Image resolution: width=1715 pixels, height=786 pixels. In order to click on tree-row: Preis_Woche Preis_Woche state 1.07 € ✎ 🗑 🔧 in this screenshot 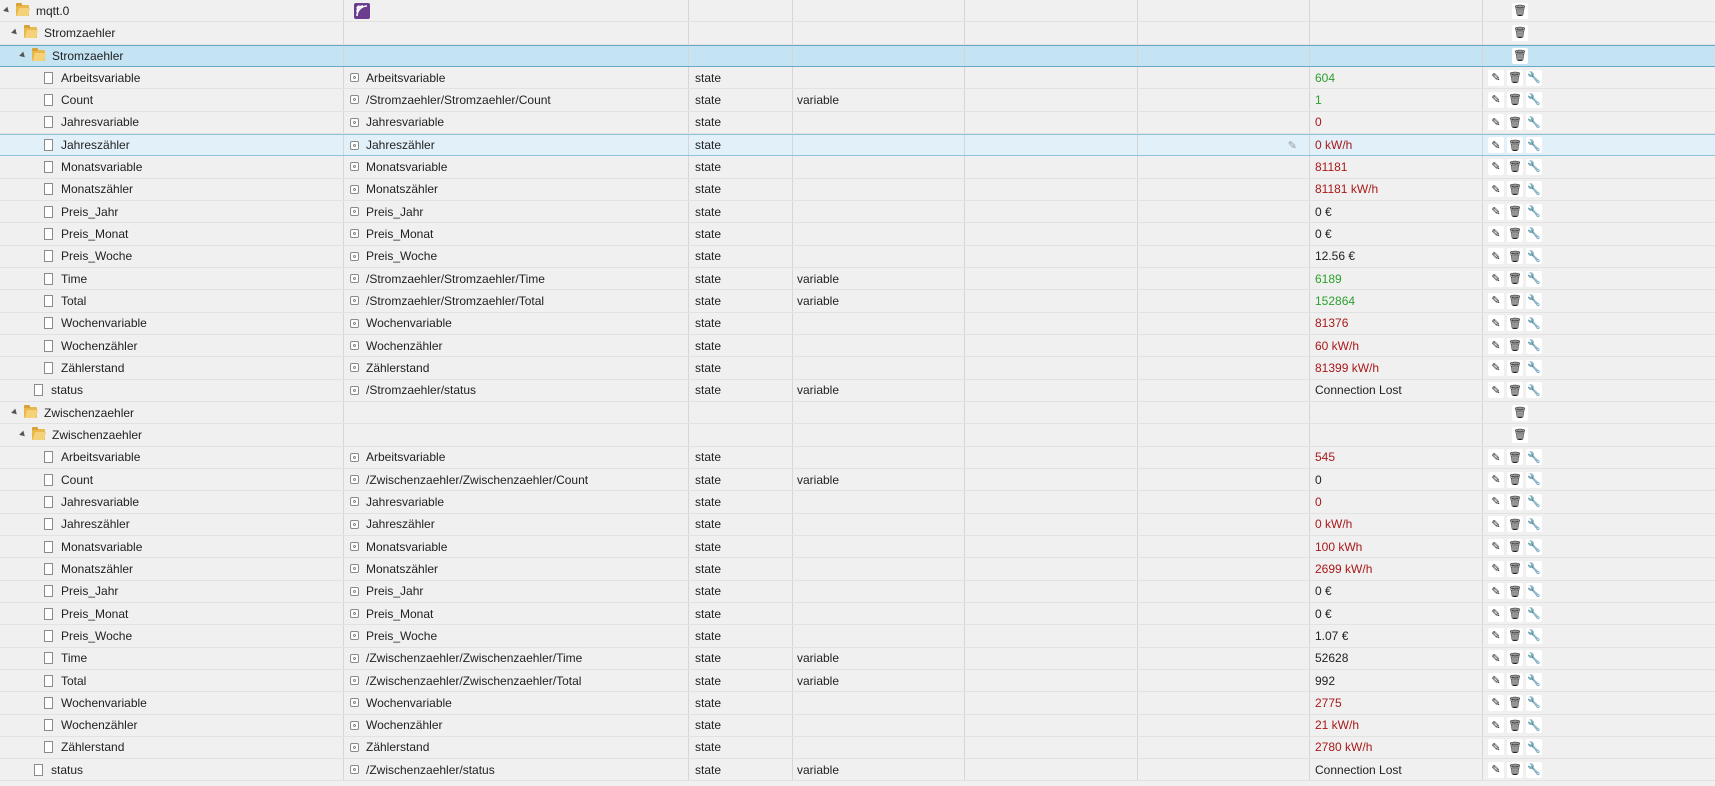, I will do `click(857, 636)`.